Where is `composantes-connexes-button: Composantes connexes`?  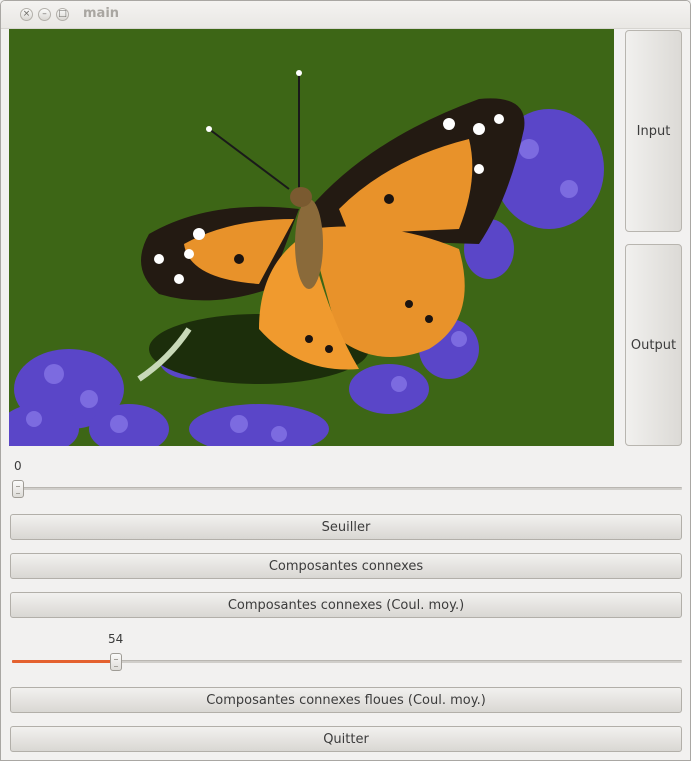
composantes-connexes-button: Composantes connexes is located at coordinates (346, 566).